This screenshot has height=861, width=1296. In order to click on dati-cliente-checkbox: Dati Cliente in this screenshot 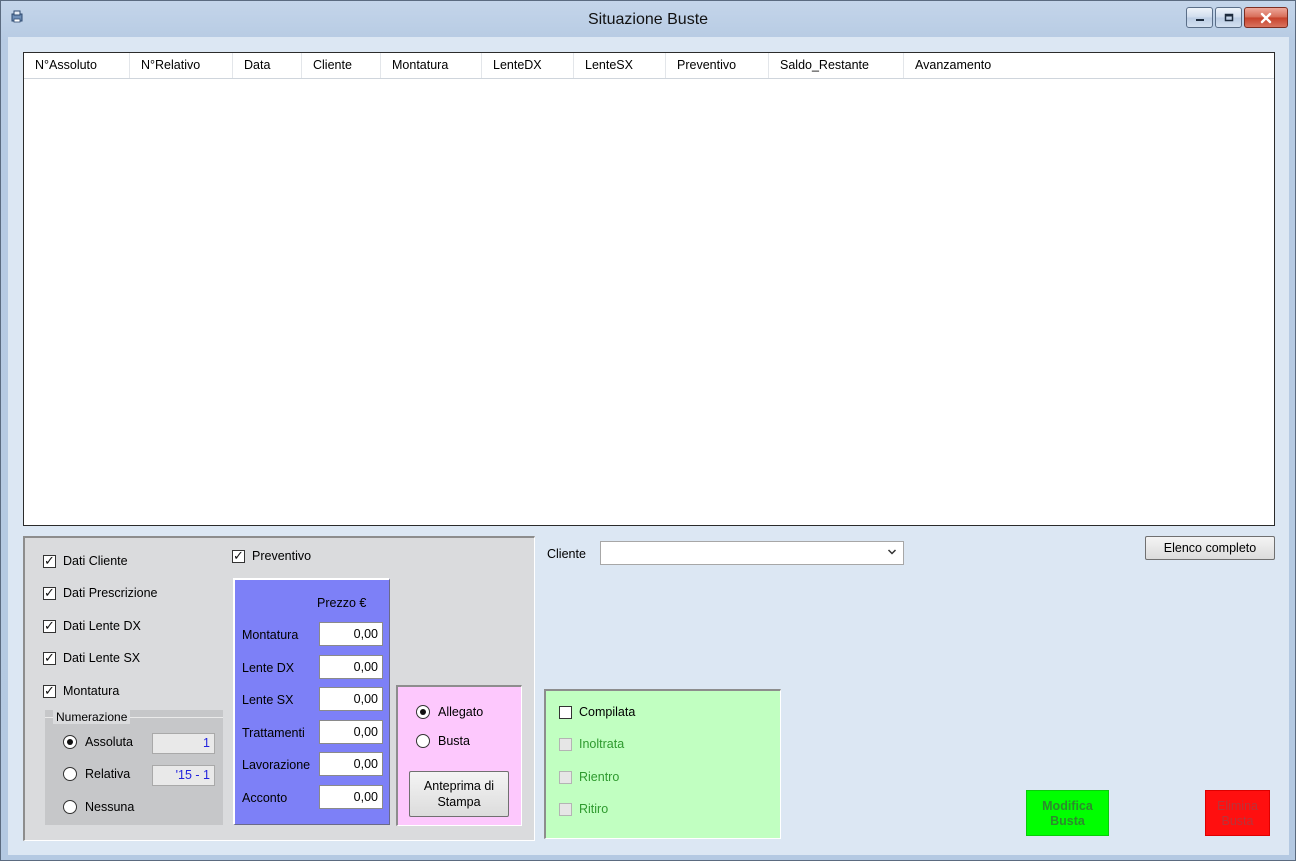, I will do `click(85, 561)`.